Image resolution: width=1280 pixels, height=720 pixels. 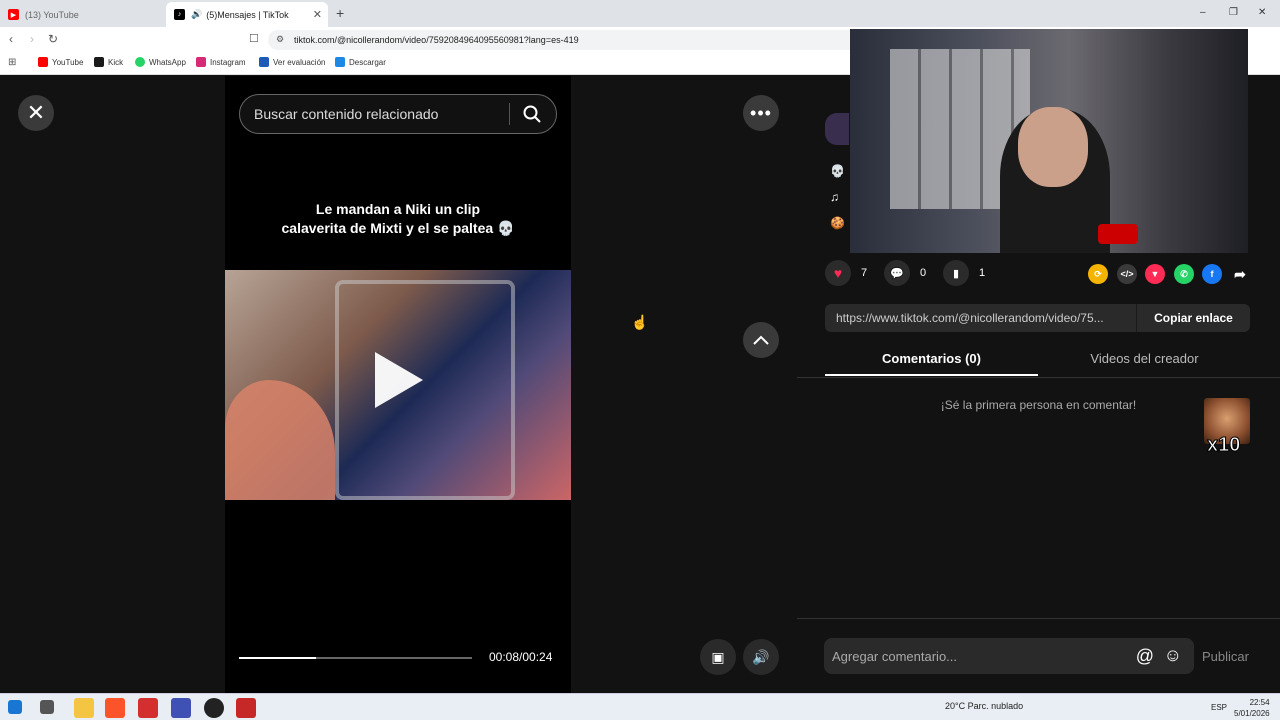 What do you see at coordinates (60, 62) in the screenshot?
I see `bookmark-youtube: YouTube` at bounding box center [60, 62].